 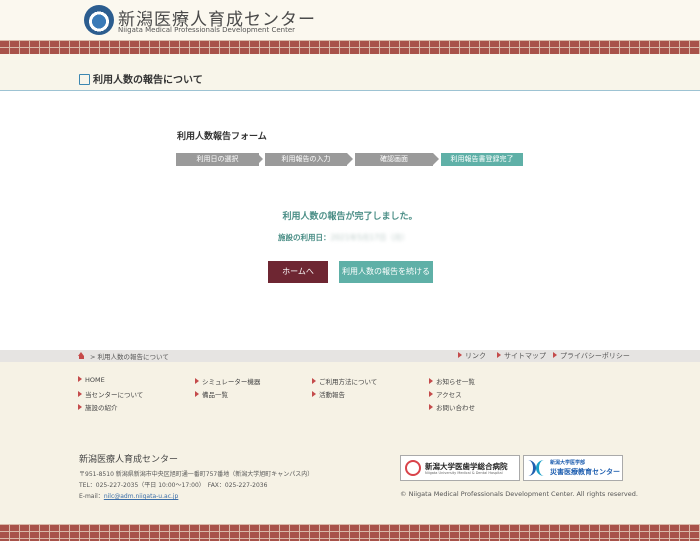 I want to click on link-links: リンク, so click(x=472, y=356).